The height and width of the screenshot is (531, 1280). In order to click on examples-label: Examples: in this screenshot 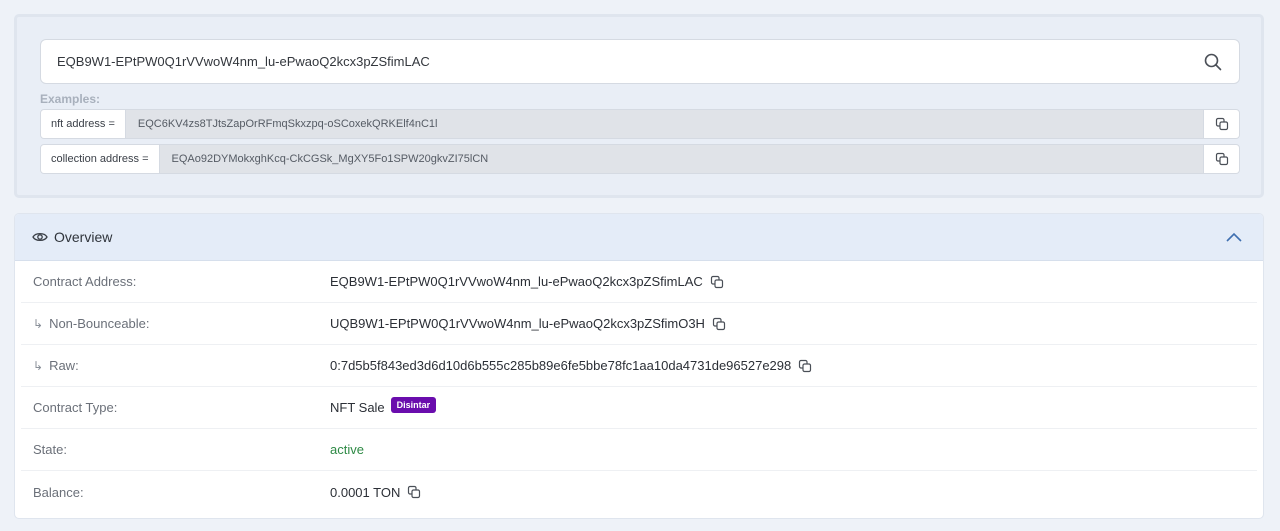, I will do `click(70, 99)`.